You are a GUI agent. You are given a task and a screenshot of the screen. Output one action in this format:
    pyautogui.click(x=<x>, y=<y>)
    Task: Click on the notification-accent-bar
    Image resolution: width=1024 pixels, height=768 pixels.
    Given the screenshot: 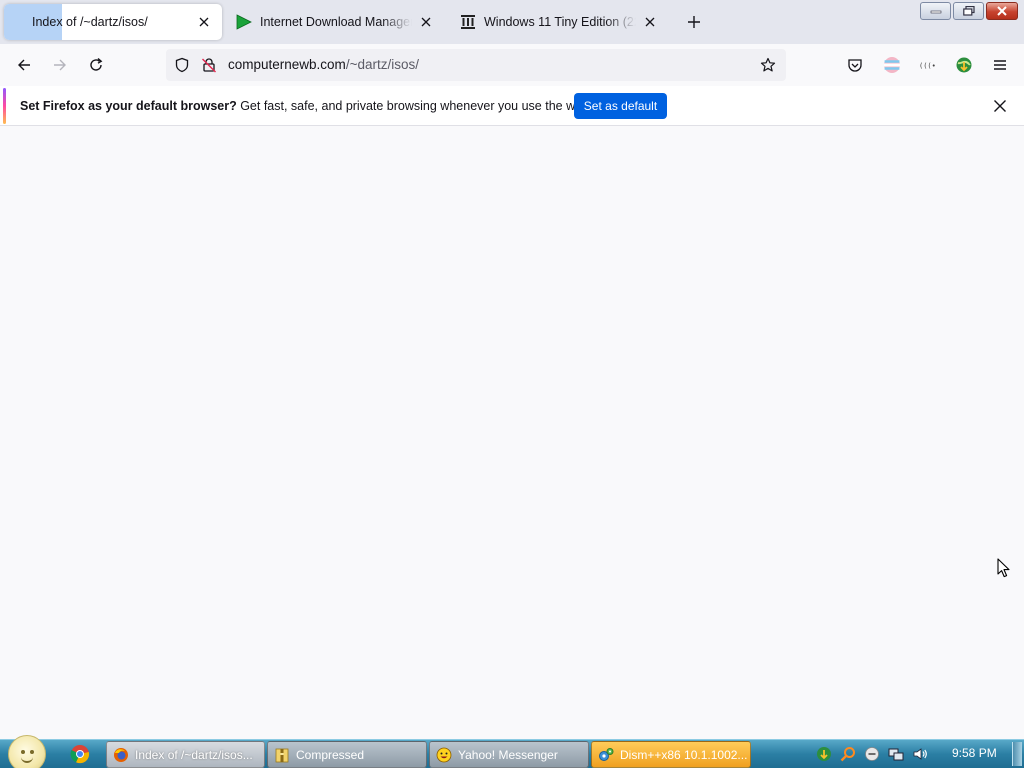 What is the action you would take?
    pyautogui.click(x=4, y=106)
    